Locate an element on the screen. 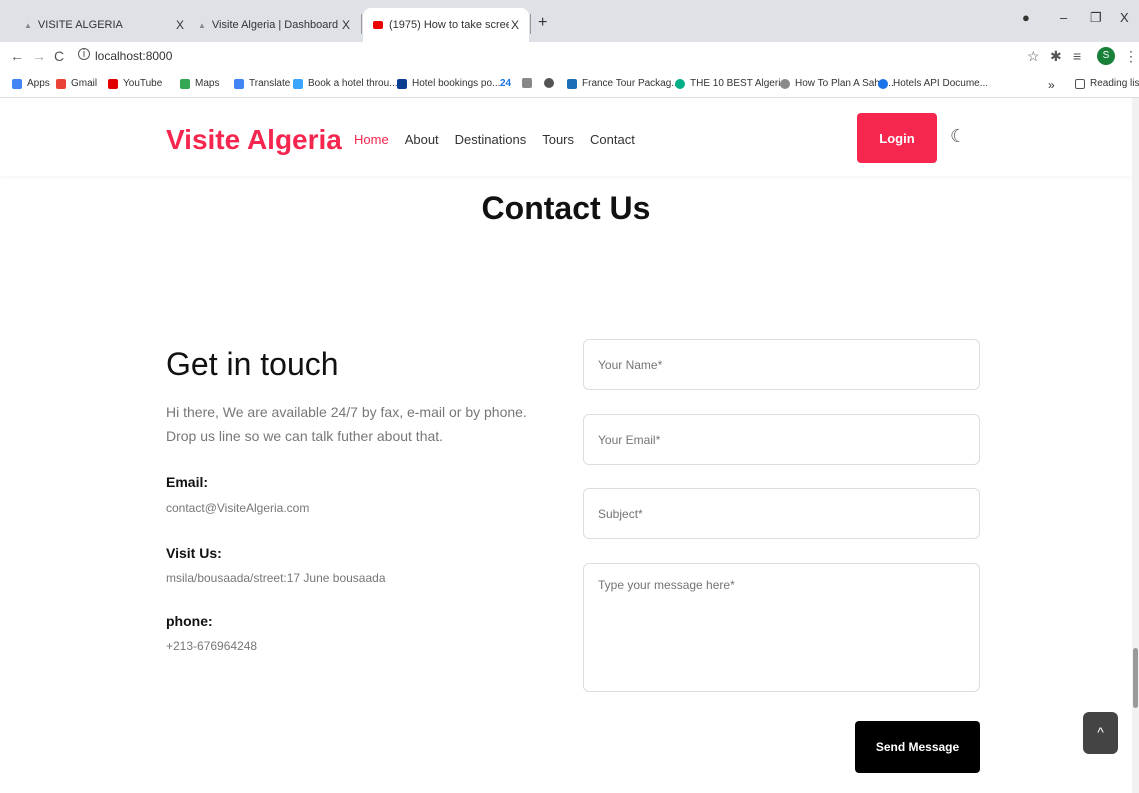 Image resolution: width=1139 pixels, height=793 pixels. tc-icon is located at coordinates (572, 83).